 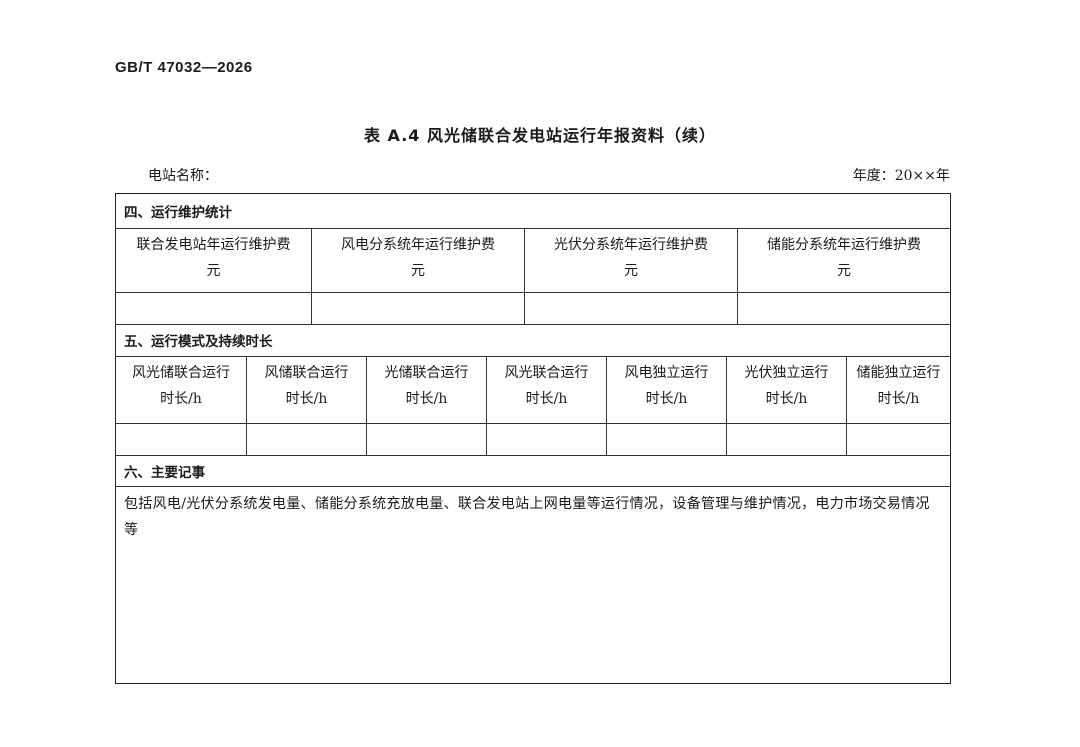 I want to click on col-label: 储能分系统年运行维护费, so click(x=844, y=245).